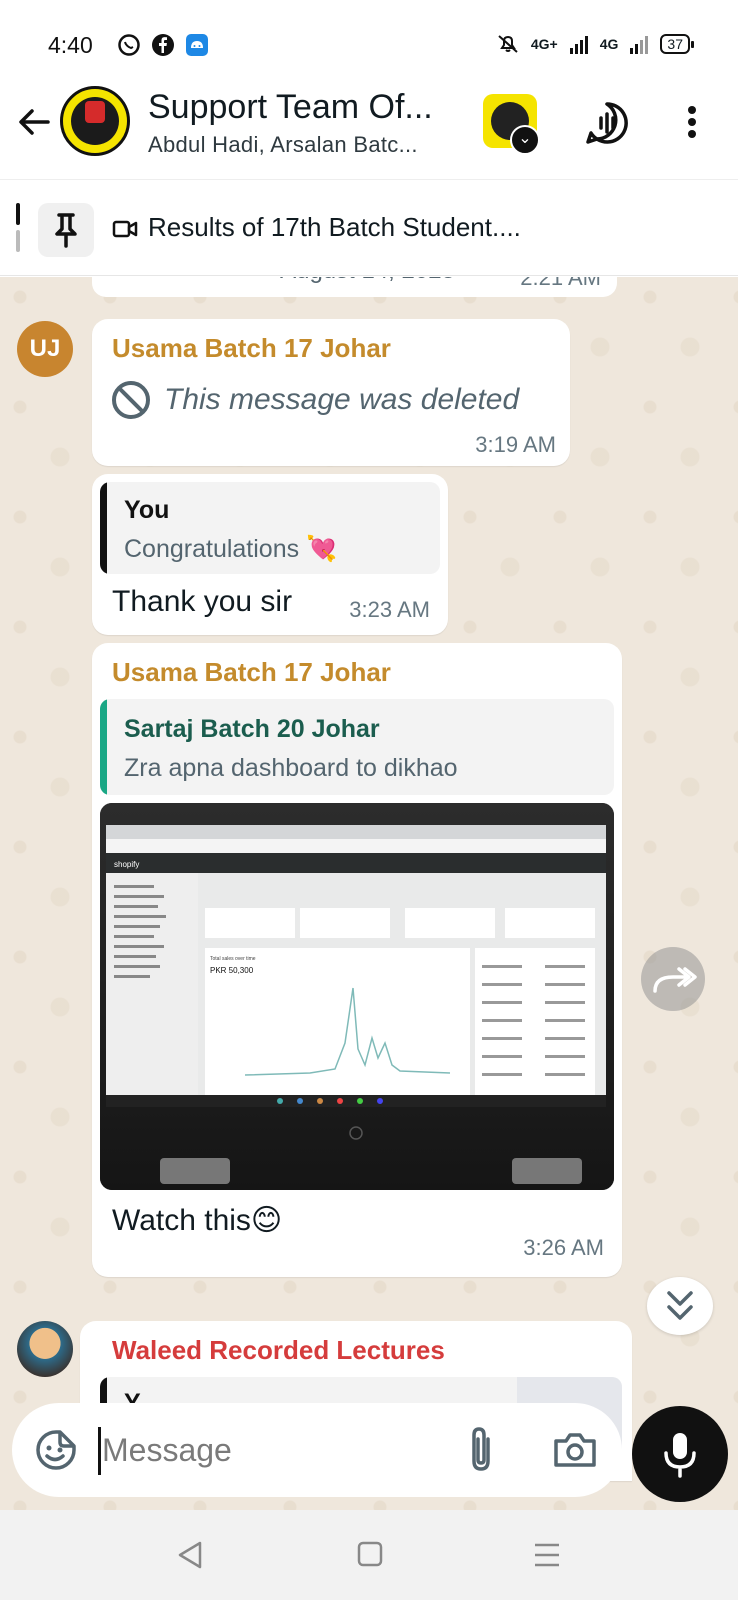  What do you see at coordinates (369, 40) in the screenshot?
I see `status-bar: 4:40 4G+ 4G 37` at bounding box center [369, 40].